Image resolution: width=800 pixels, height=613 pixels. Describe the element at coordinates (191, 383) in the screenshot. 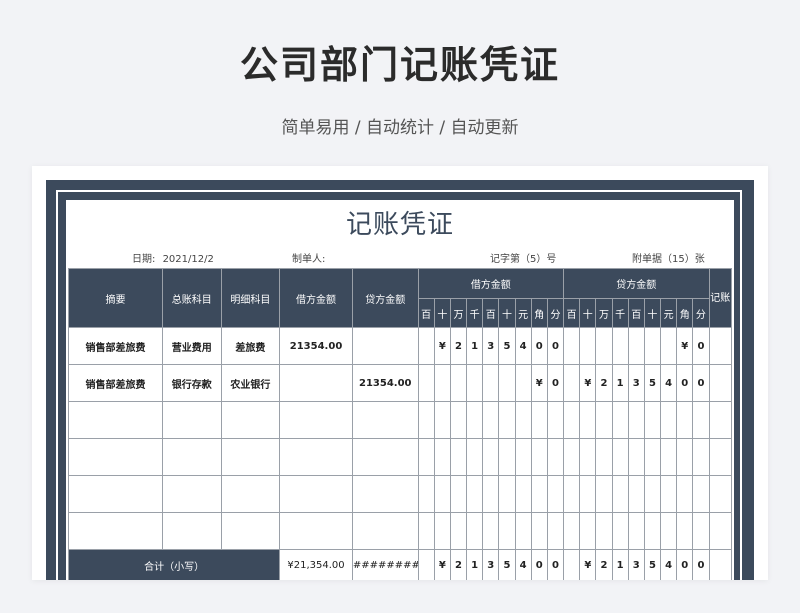

I see `general-account-cell: 银行存款` at that location.